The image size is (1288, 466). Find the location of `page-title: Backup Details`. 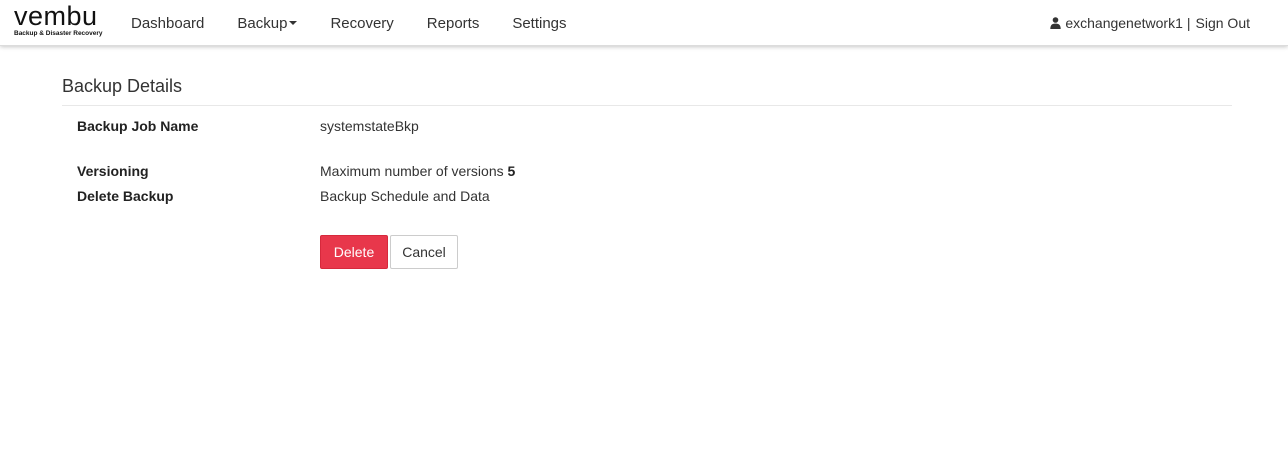

page-title: Backup Details is located at coordinates (122, 86).